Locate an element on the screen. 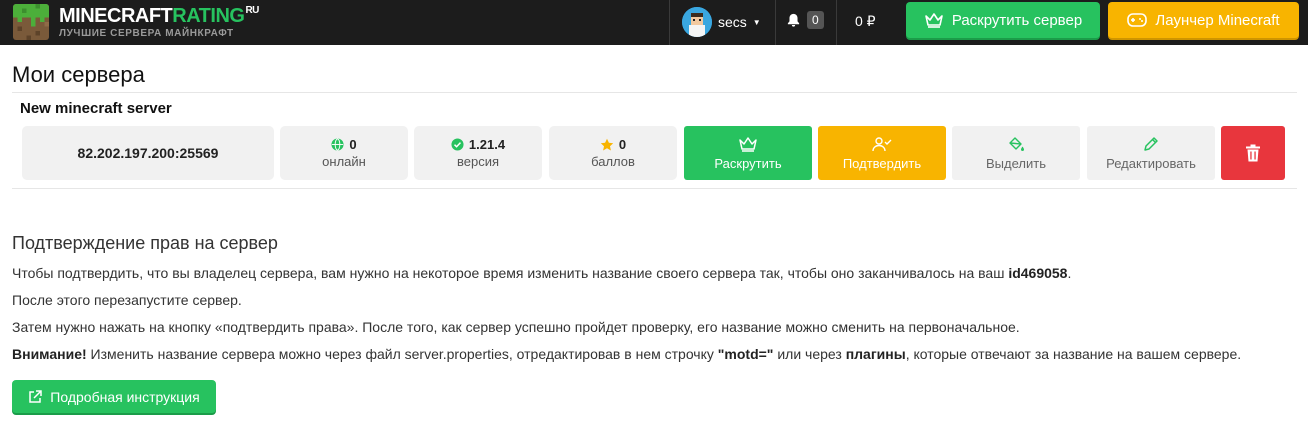 This screenshot has width=1308, height=435. logo-wordmark: MINECRAFTRATINGRU is located at coordinates (159, 15).